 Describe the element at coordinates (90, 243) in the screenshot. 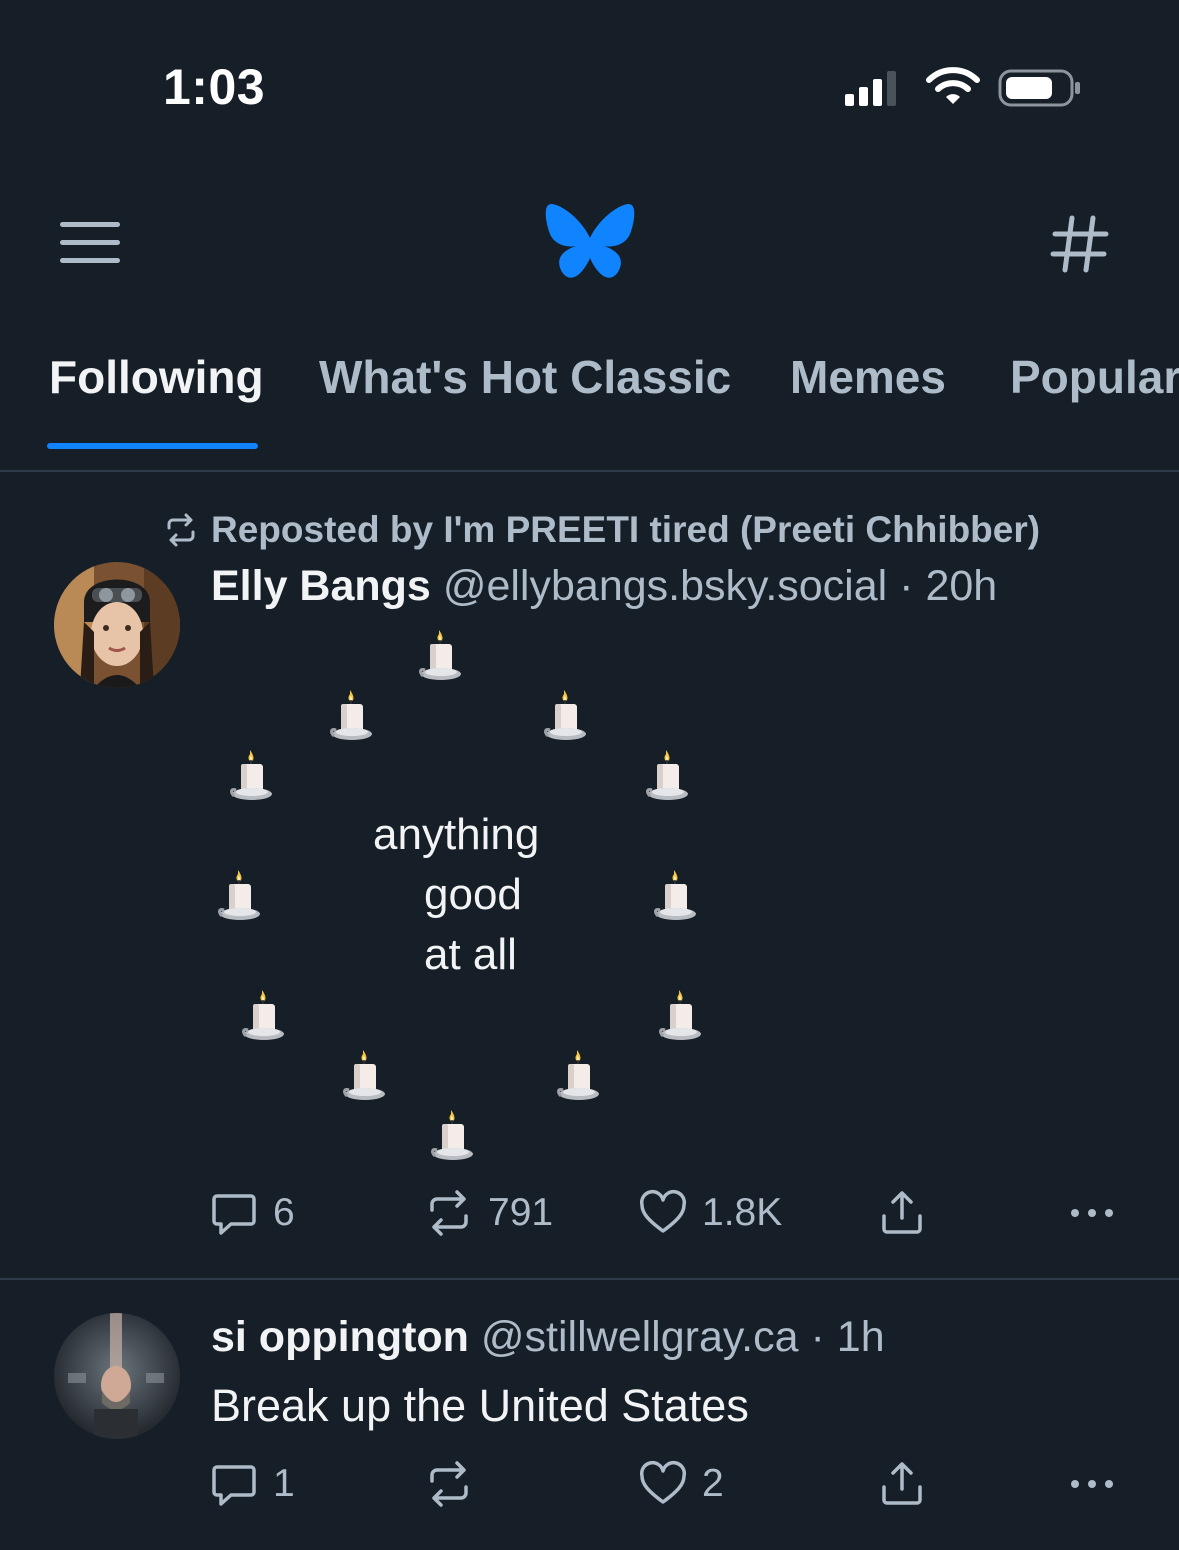

I see `hamburger-menu-icon` at that location.